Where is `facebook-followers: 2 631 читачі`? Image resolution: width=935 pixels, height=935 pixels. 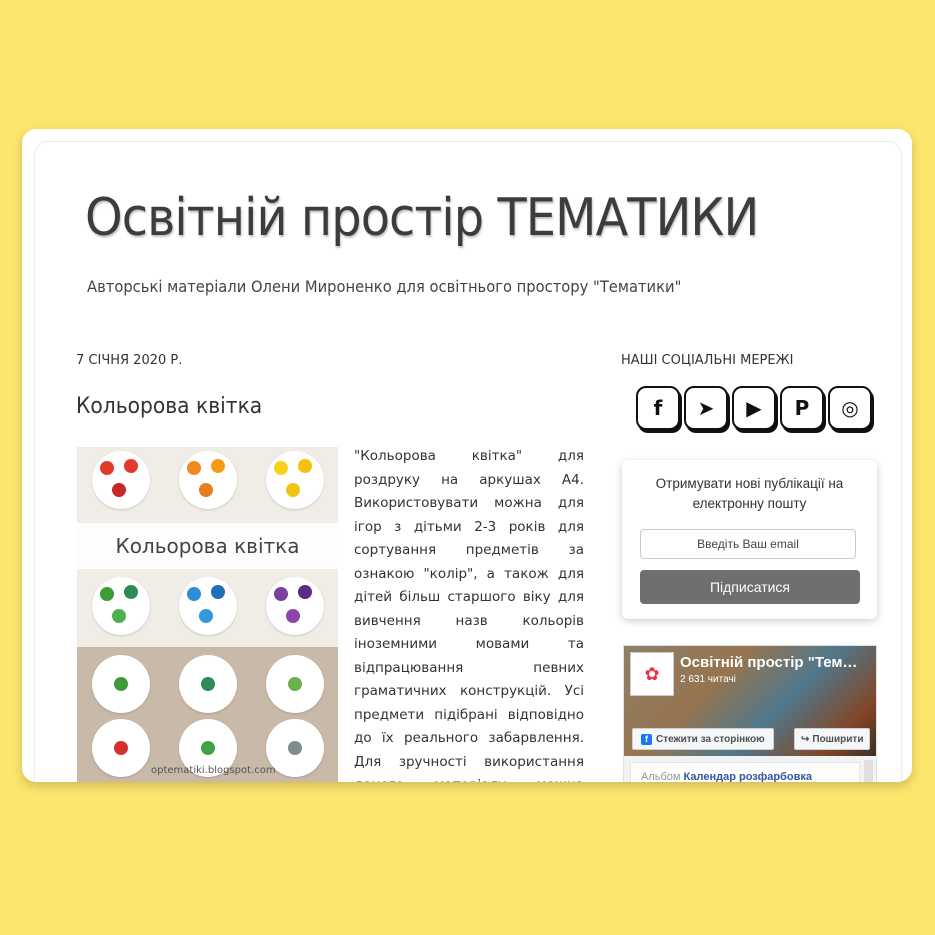 facebook-followers: 2 631 читачі is located at coordinates (708, 679).